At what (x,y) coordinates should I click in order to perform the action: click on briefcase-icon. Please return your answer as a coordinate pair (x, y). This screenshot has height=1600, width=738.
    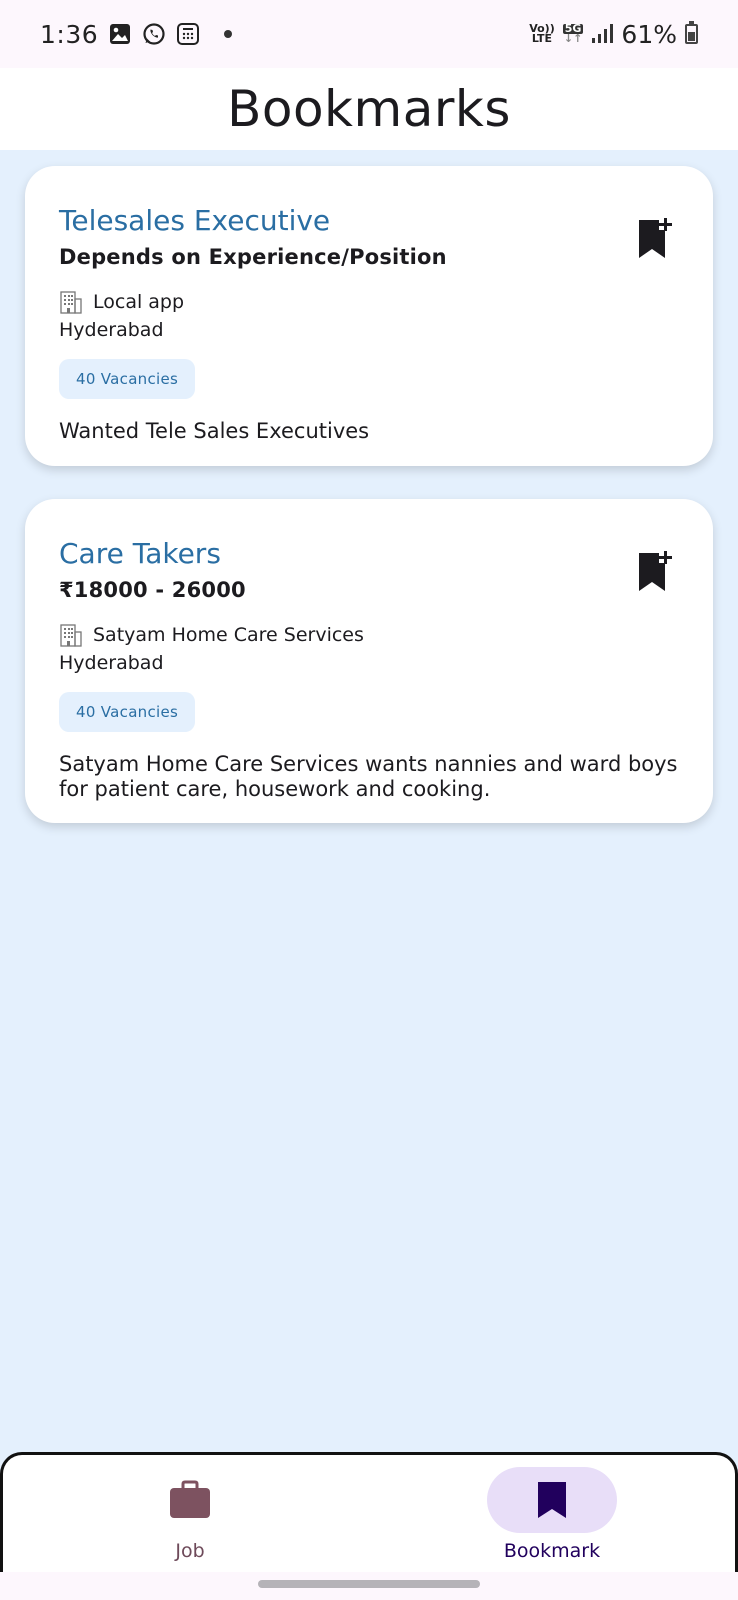
    Looking at the image, I should click on (190, 1499).